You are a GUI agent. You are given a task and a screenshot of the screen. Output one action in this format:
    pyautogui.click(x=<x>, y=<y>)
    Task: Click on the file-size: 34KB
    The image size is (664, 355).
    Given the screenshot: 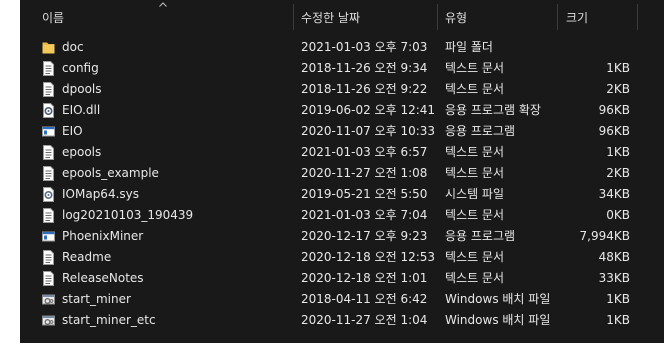 What is the action you would take?
    pyautogui.click(x=614, y=194)
    